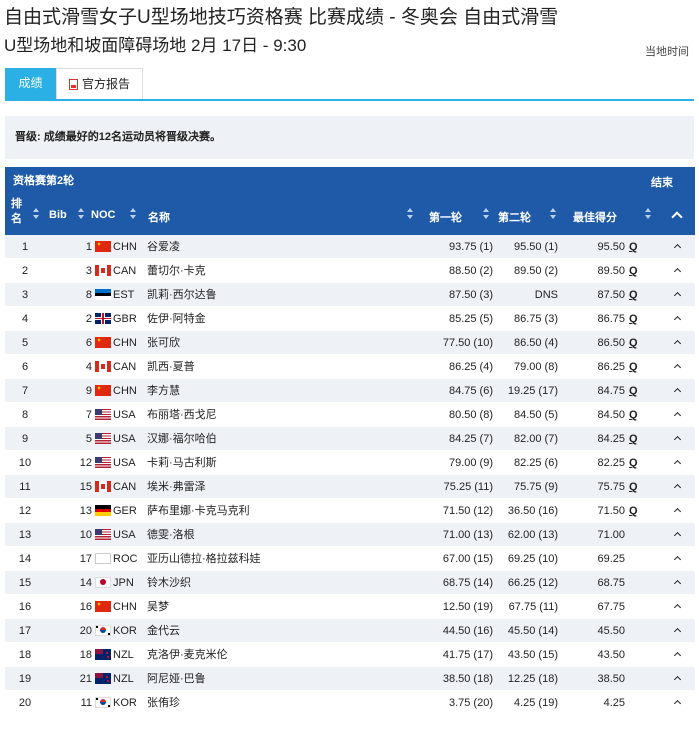 The image size is (699, 730). Describe the element at coordinates (125, 559) in the screenshot. I see `noc-cell: ROC` at that location.